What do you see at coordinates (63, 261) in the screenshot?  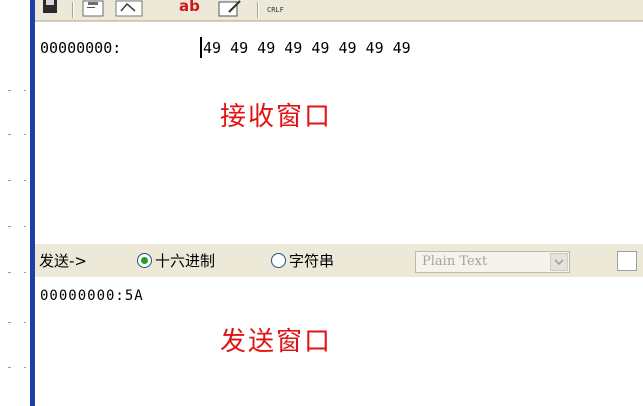 I see `send-label: 发送->` at bounding box center [63, 261].